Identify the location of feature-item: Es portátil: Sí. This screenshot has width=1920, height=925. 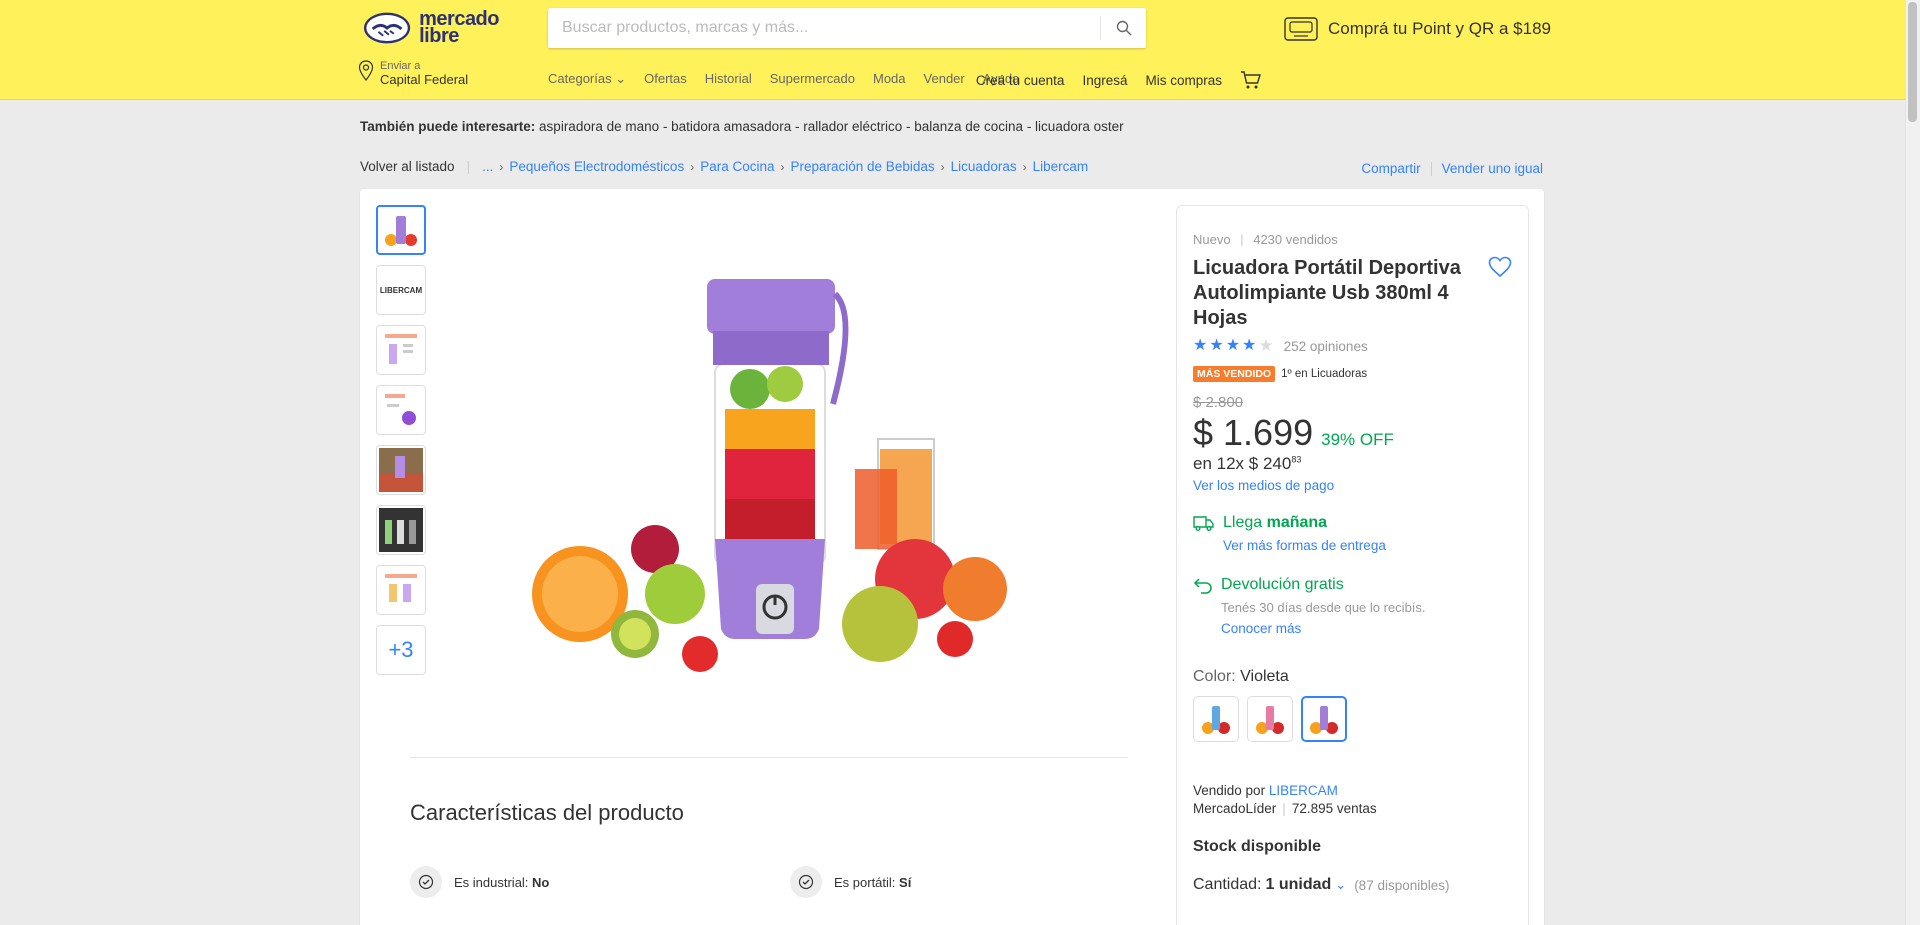
(850, 882).